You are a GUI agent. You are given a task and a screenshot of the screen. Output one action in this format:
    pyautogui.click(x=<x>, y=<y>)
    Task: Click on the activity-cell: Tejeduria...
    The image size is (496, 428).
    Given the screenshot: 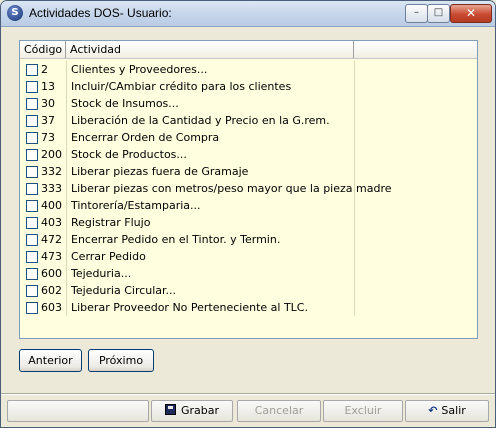 What is the action you would take?
    pyautogui.click(x=210, y=273)
    